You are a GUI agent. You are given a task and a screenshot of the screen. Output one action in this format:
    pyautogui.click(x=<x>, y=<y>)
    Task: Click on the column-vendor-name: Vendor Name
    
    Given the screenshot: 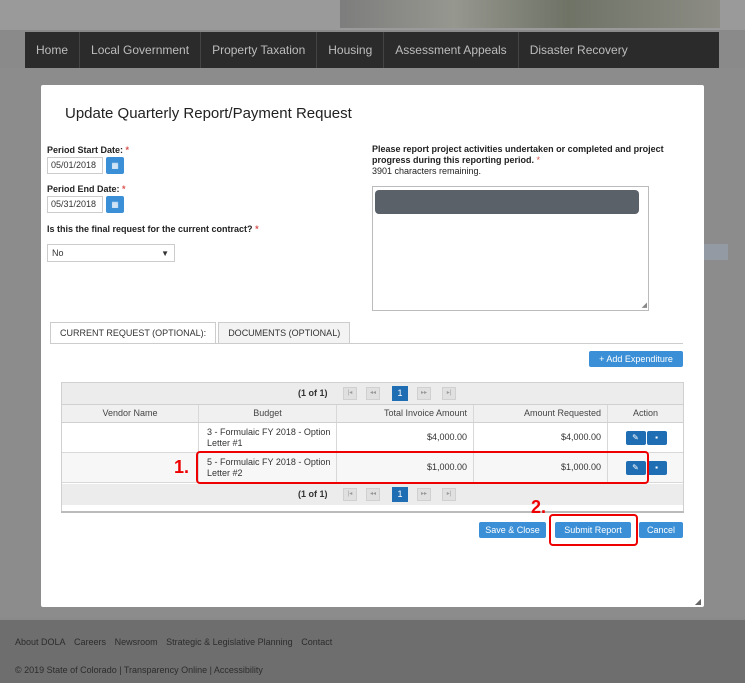 What is the action you would take?
    pyautogui.click(x=130, y=413)
    